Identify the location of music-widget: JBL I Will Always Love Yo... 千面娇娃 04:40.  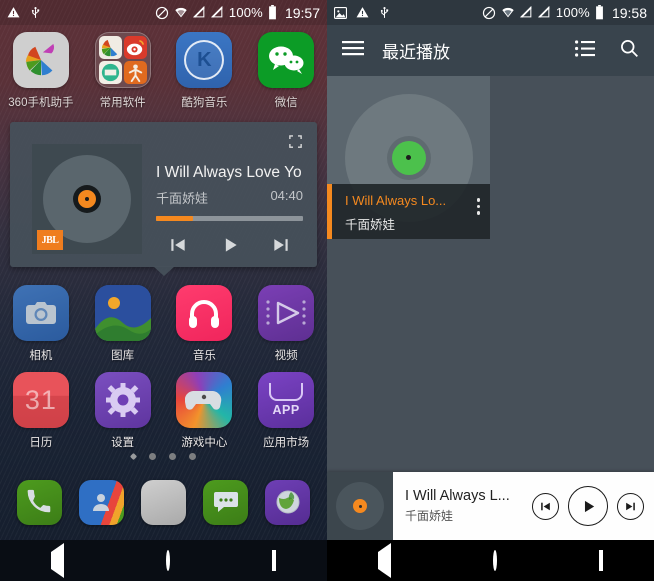
(163, 199).